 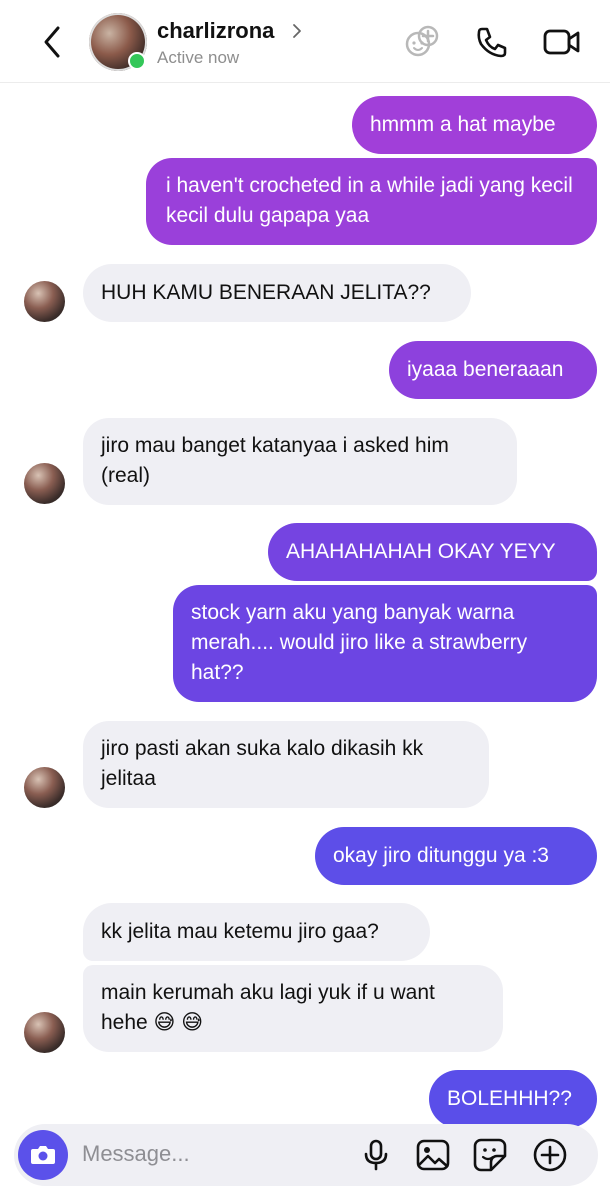 I want to click on microphone-icon, so click(x=376, y=1155).